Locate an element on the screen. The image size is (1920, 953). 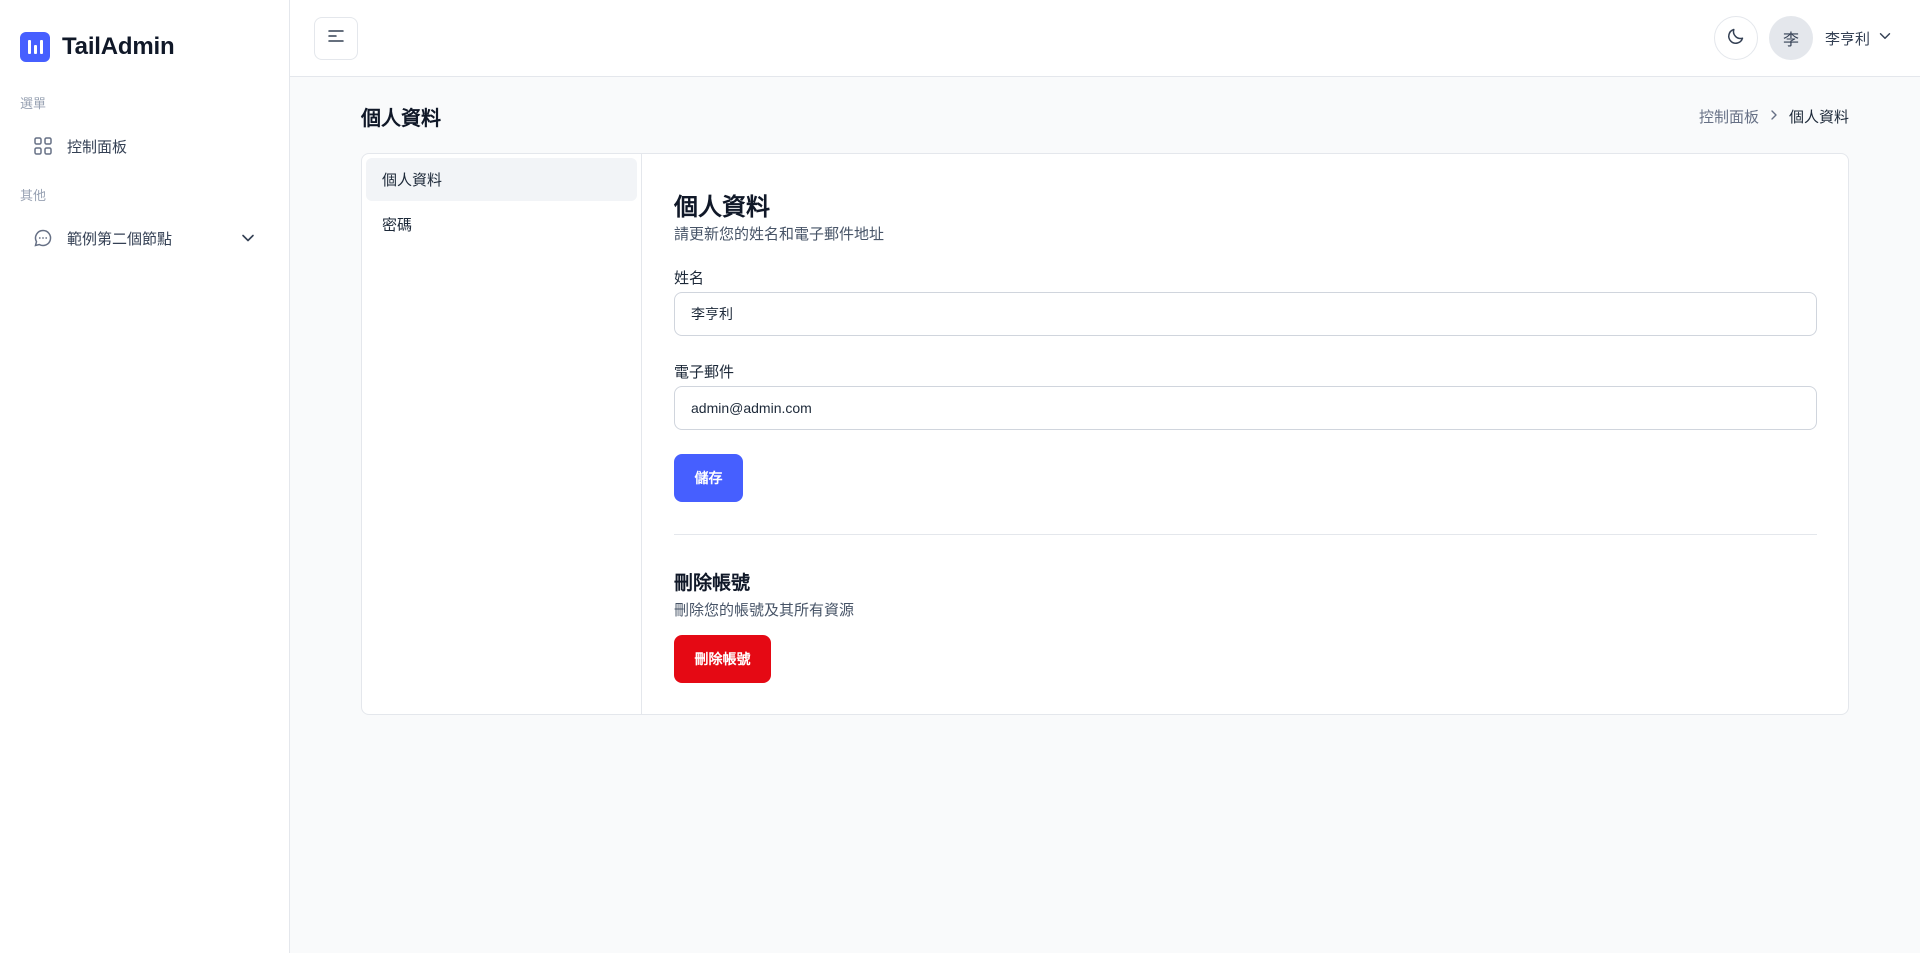
delete-account-description: 刪除您的帳號及其所有資源 is located at coordinates (764, 610).